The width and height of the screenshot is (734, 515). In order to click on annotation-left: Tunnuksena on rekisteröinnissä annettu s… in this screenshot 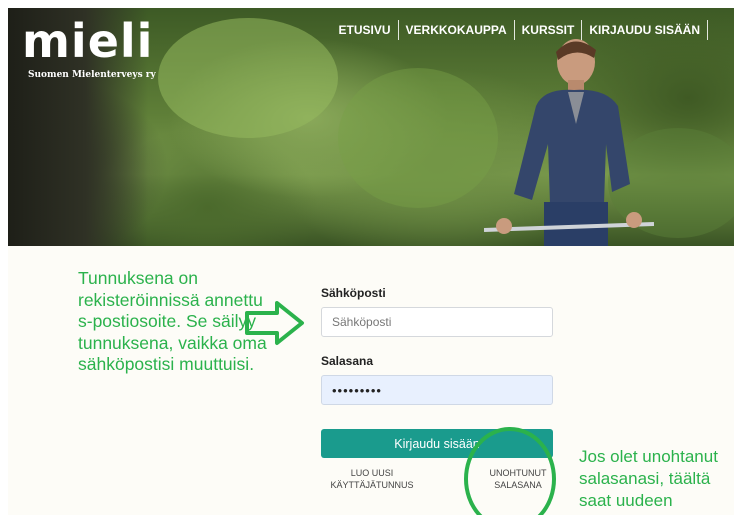, I will do `click(172, 321)`.